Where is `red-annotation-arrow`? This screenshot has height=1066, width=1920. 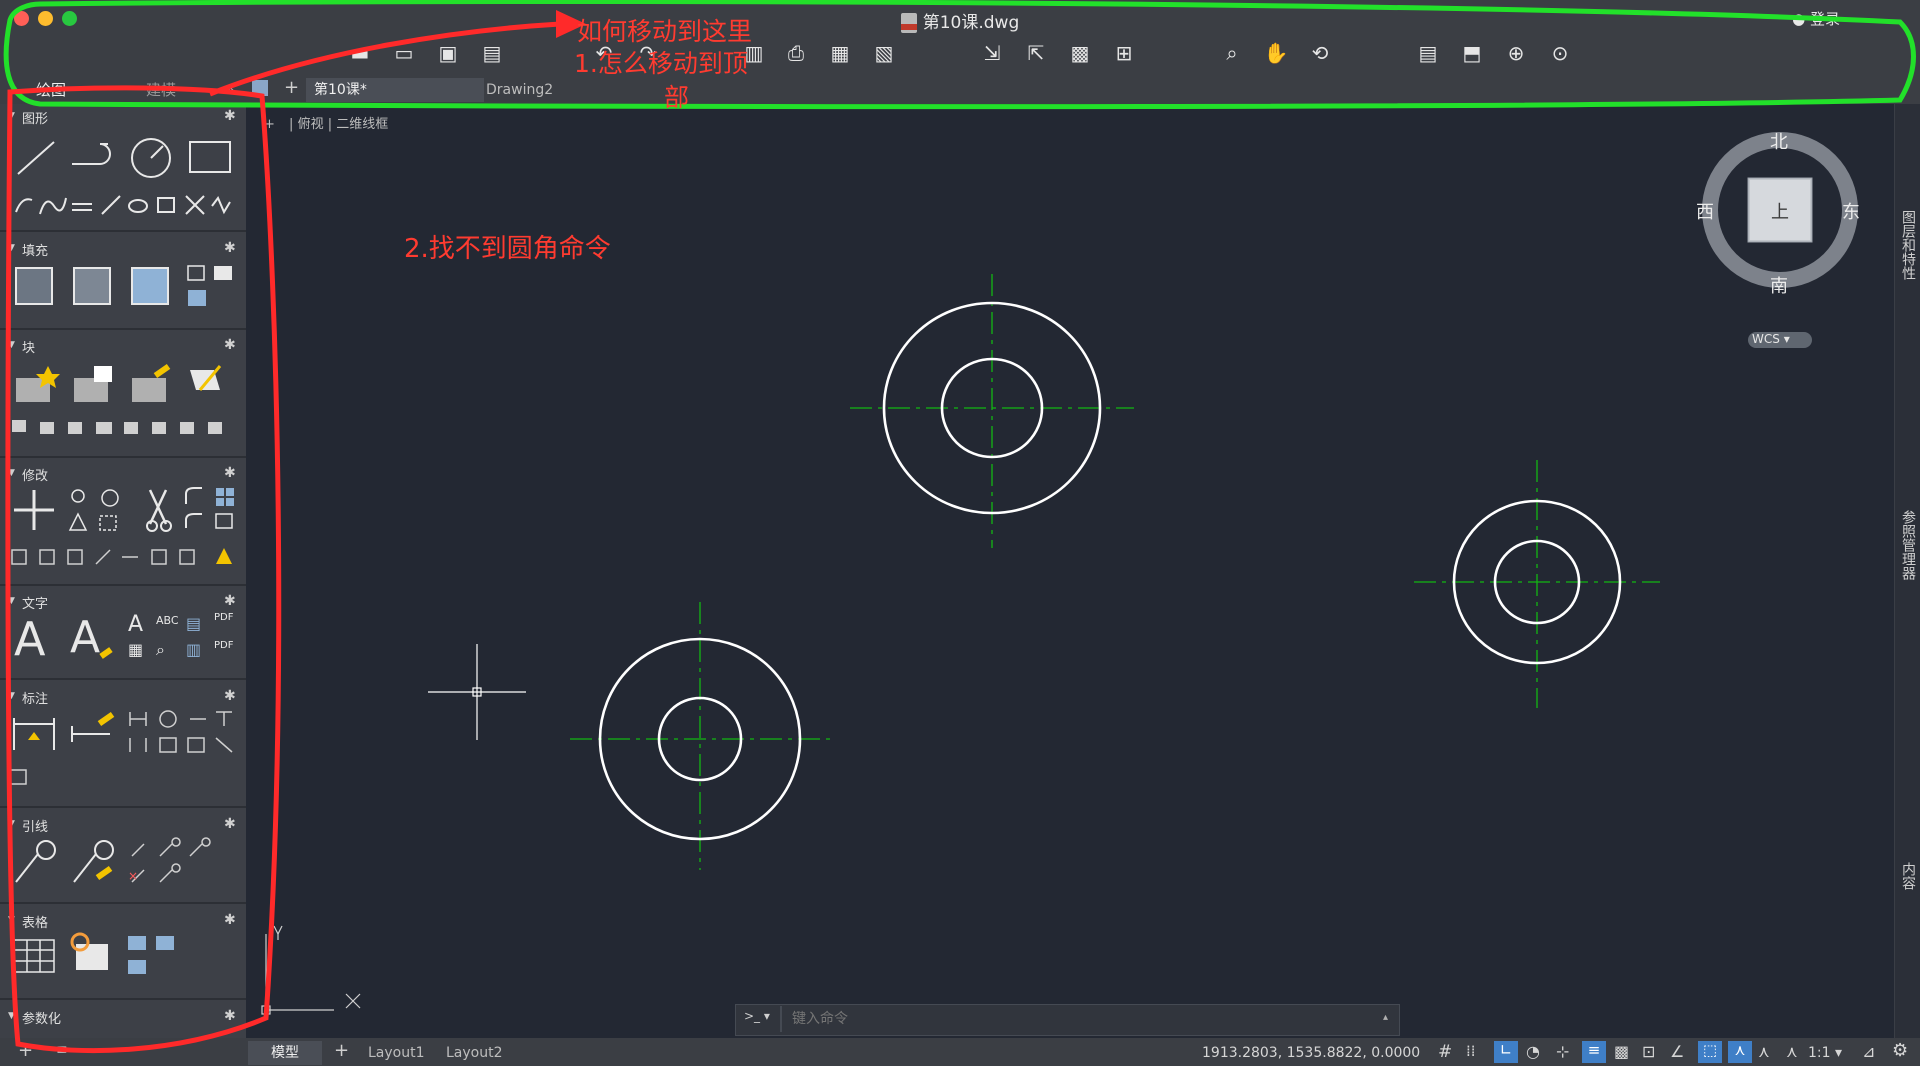
red-annotation-arrow is located at coordinates (385, 59).